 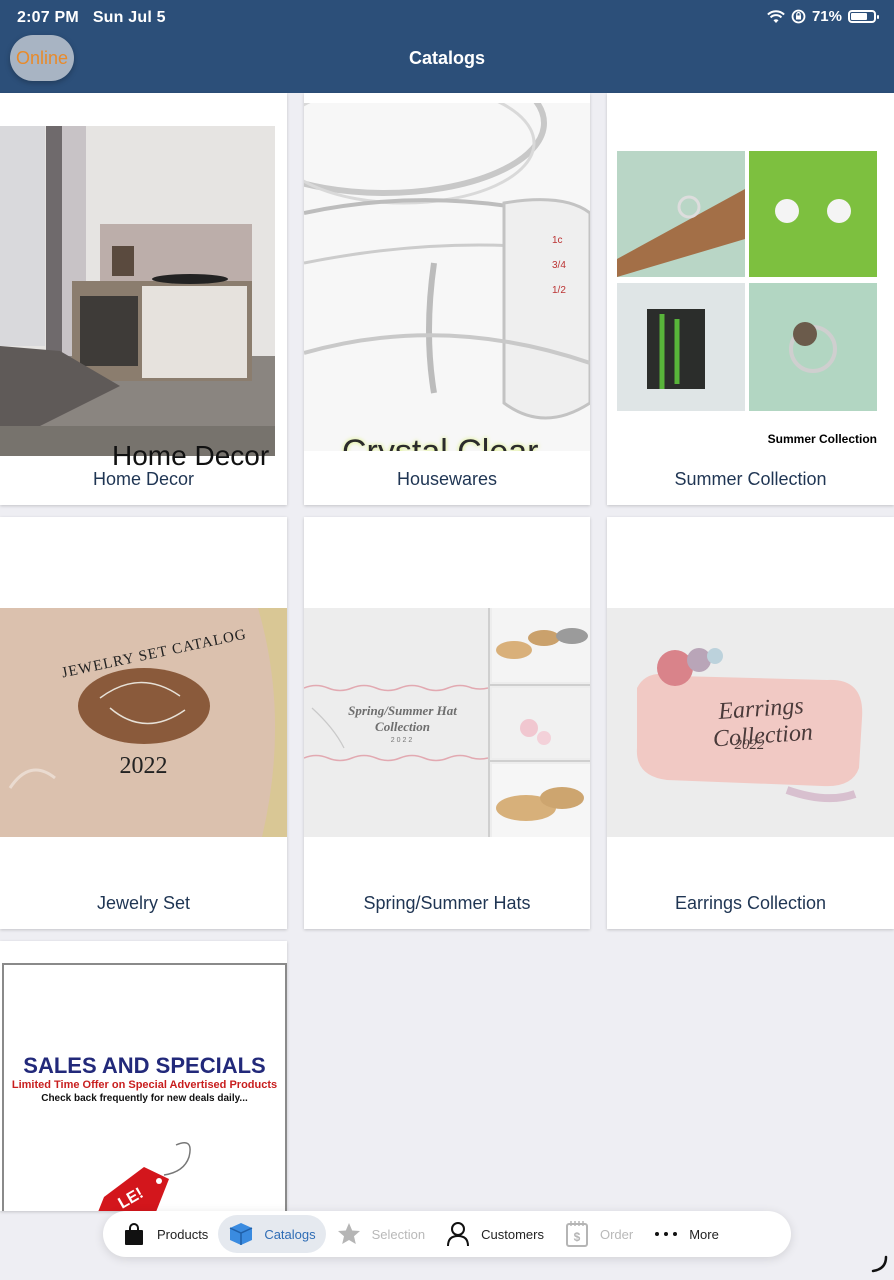 I want to click on tab-selection: Selection, so click(x=380, y=1234).